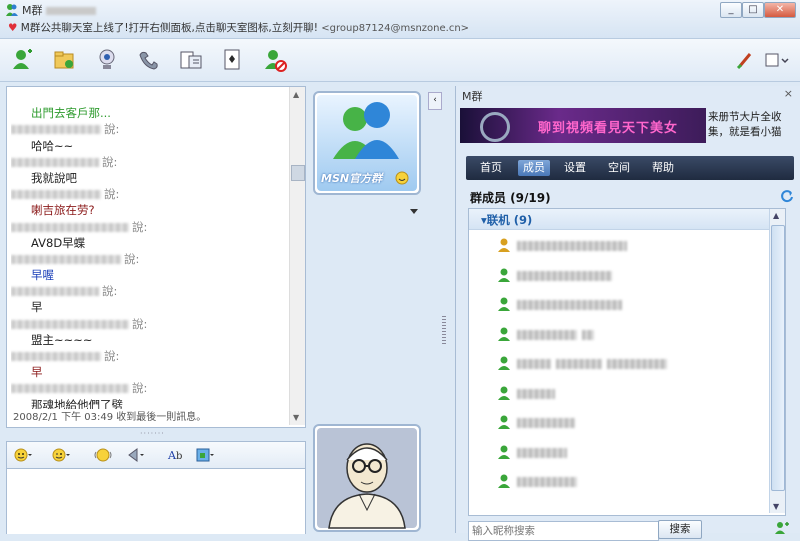  What do you see at coordinates (65, 60) in the screenshot?
I see `send-files-icon` at bounding box center [65, 60].